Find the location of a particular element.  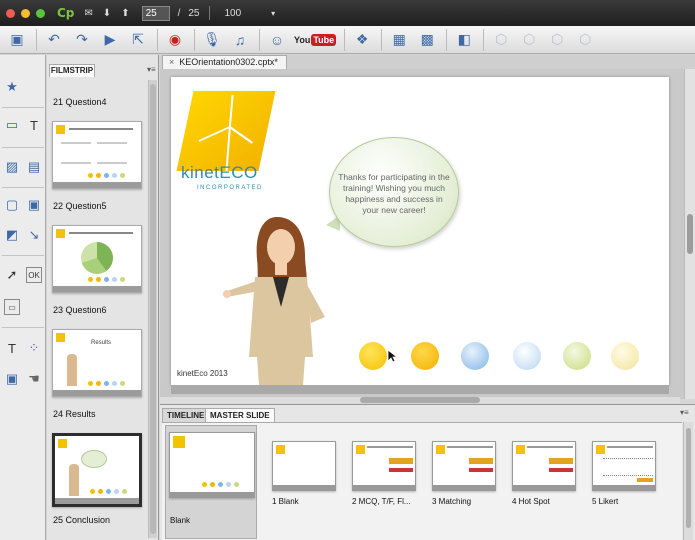

character-icon: ☺ is located at coordinates (277, 40).